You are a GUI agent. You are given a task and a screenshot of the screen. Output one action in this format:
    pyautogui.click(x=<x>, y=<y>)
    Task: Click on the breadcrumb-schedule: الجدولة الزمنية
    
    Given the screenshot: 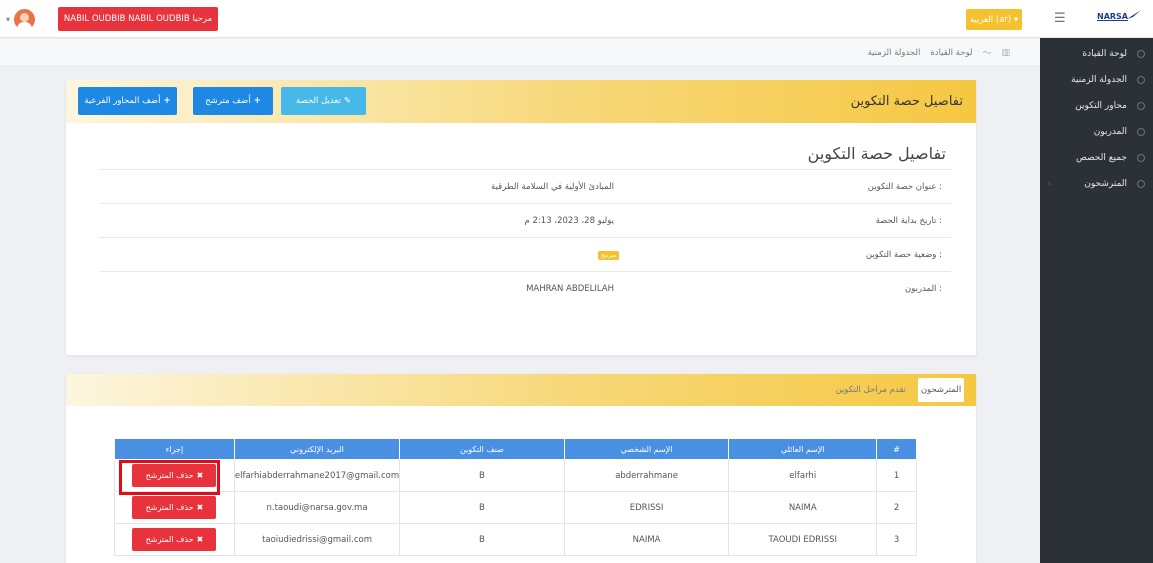 What is the action you would take?
    pyautogui.click(x=894, y=53)
    